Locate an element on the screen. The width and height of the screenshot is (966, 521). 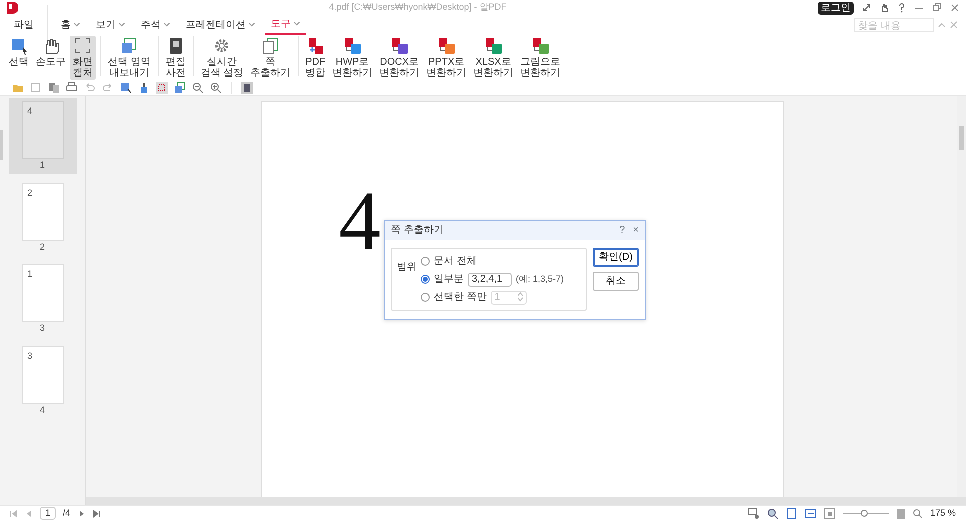
fit-width-icon is located at coordinates (811, 514).